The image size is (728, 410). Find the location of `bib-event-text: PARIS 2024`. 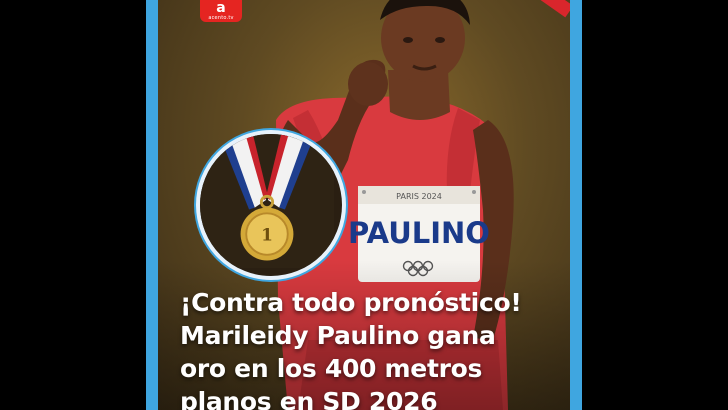

bib-event-text: PARIS 2024 is located at coordinates (419, 196).